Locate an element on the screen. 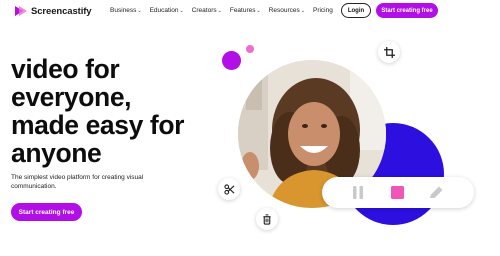 The width and height of the screenshot is (500, 256). headline-line: everyone, is located at coordinates (71, 97).